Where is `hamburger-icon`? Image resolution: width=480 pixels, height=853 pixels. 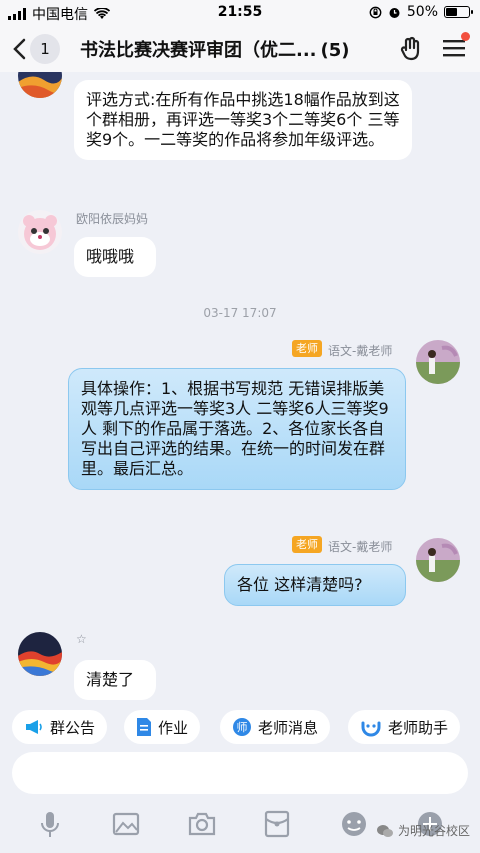
hamburger-icon is located at coordinates (454, 48).